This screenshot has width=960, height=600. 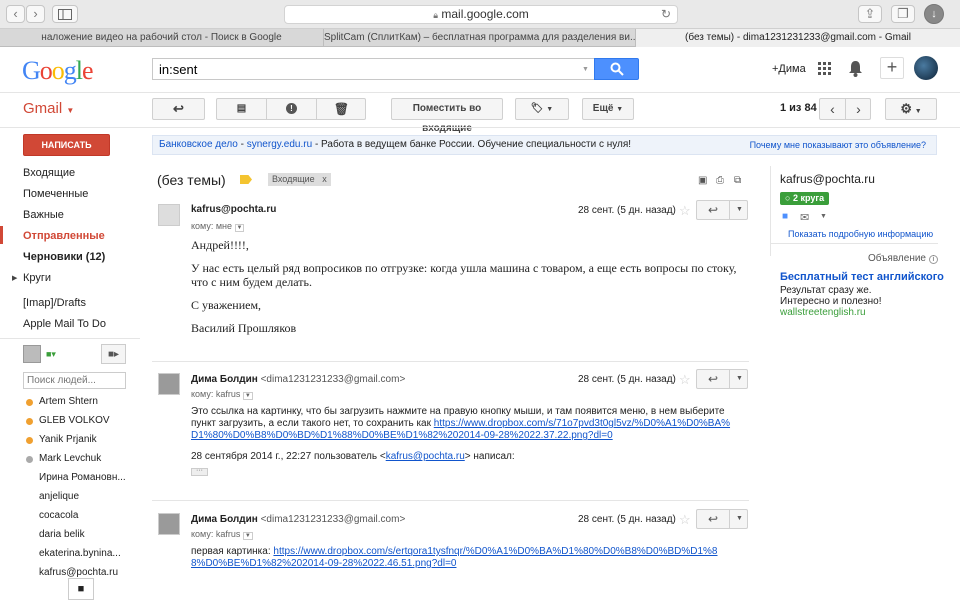 What do you see at coordinates (447, 116) in the screenshot?
I see `move-to-inbox-button: Поместить во входящие` at bounding box center [447, 116].